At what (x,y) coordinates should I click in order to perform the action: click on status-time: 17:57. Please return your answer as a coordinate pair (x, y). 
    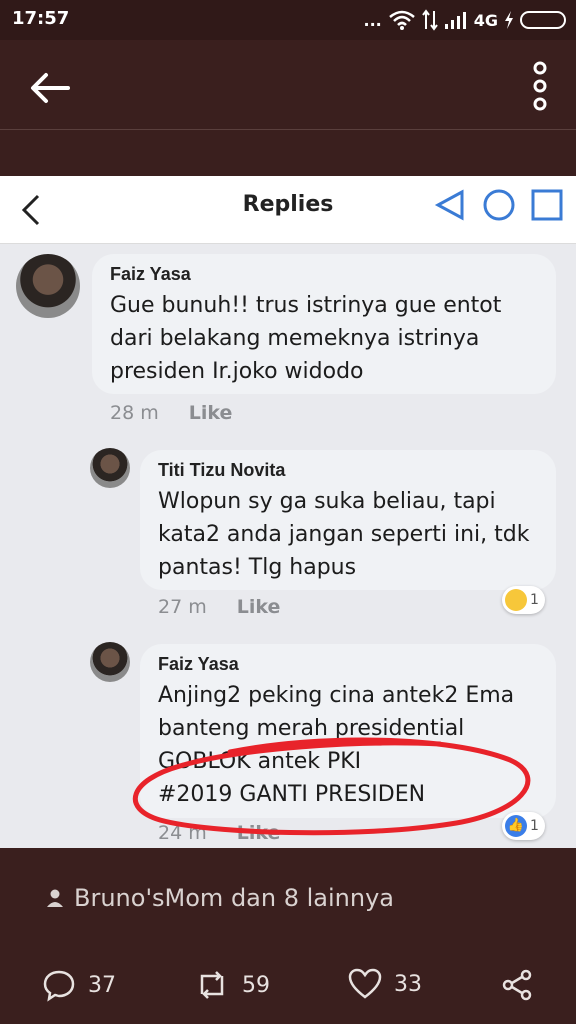
    Looking at the image, I should click on (41, 18).